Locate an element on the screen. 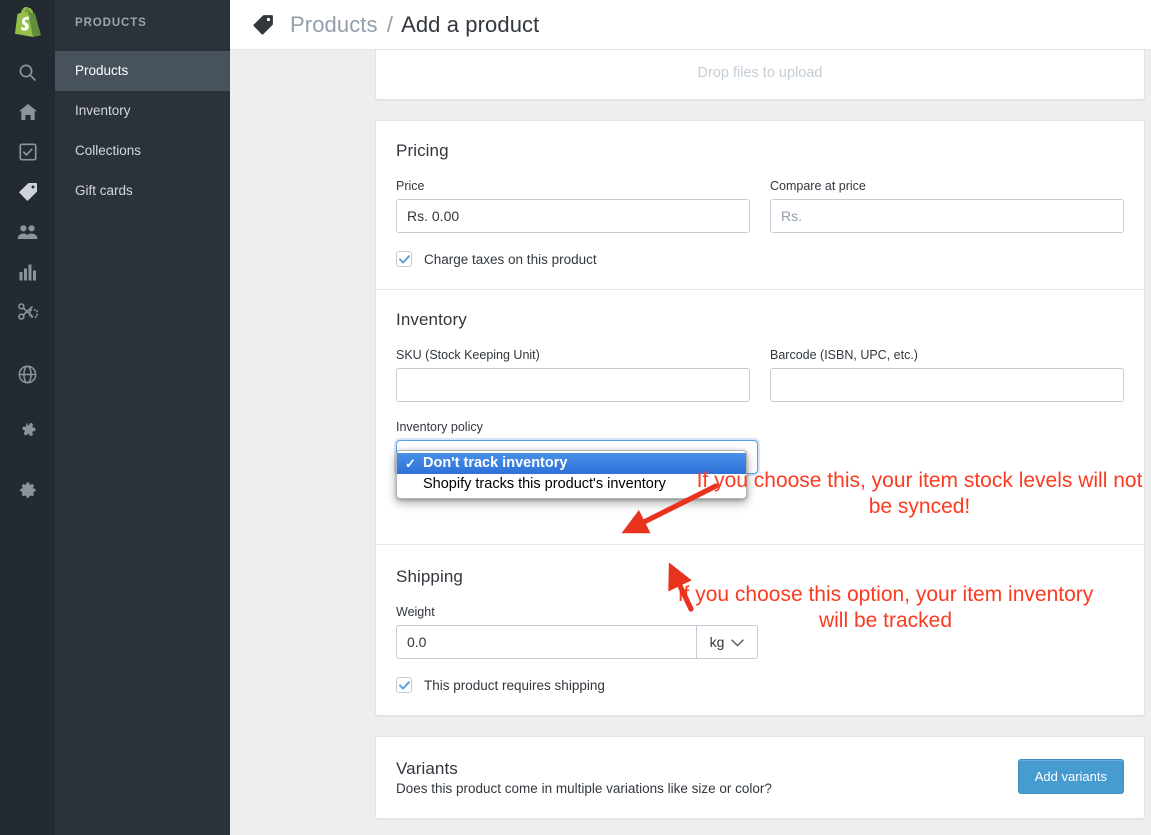  sidebar-item-label: Inventory is located at coordinates (103, 110).